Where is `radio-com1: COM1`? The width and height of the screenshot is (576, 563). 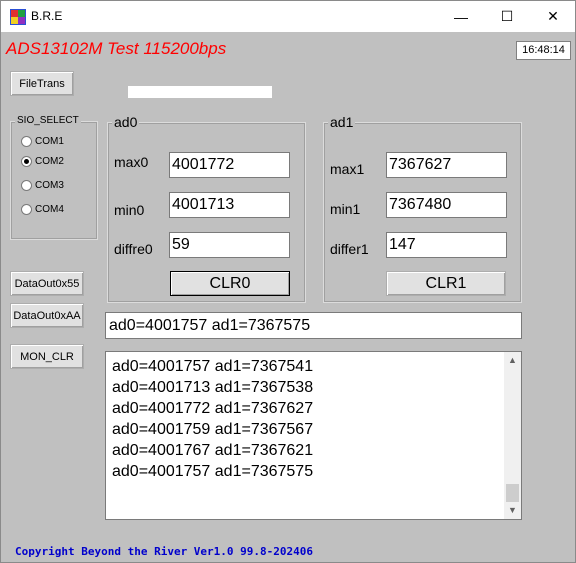
radio-com1: COM1 is located at coordinates (42, 141).